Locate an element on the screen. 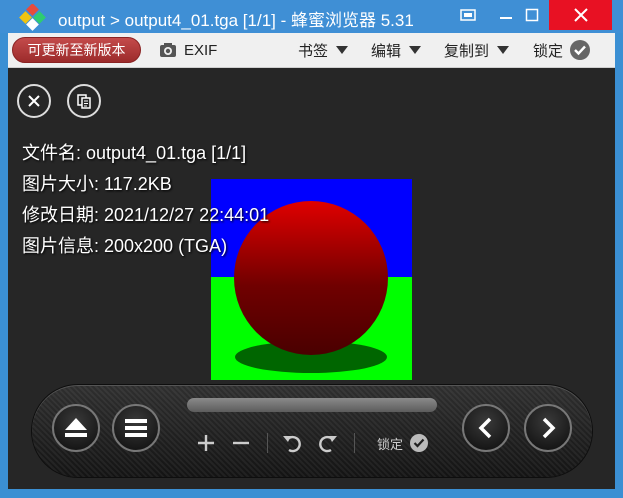  camera-icon is located at coordinates (168, 50).